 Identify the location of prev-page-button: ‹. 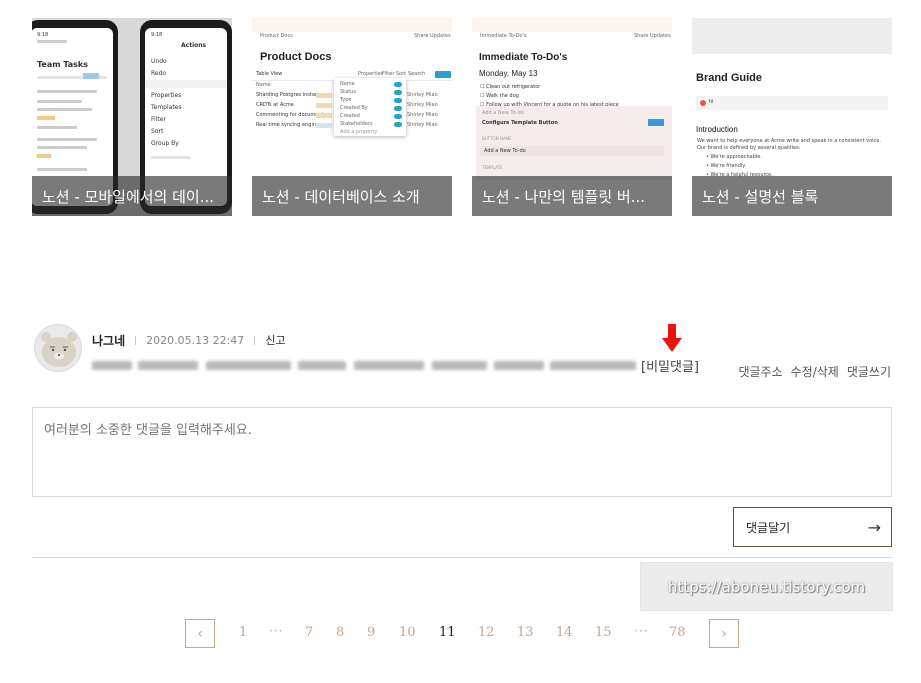
(200, 633).